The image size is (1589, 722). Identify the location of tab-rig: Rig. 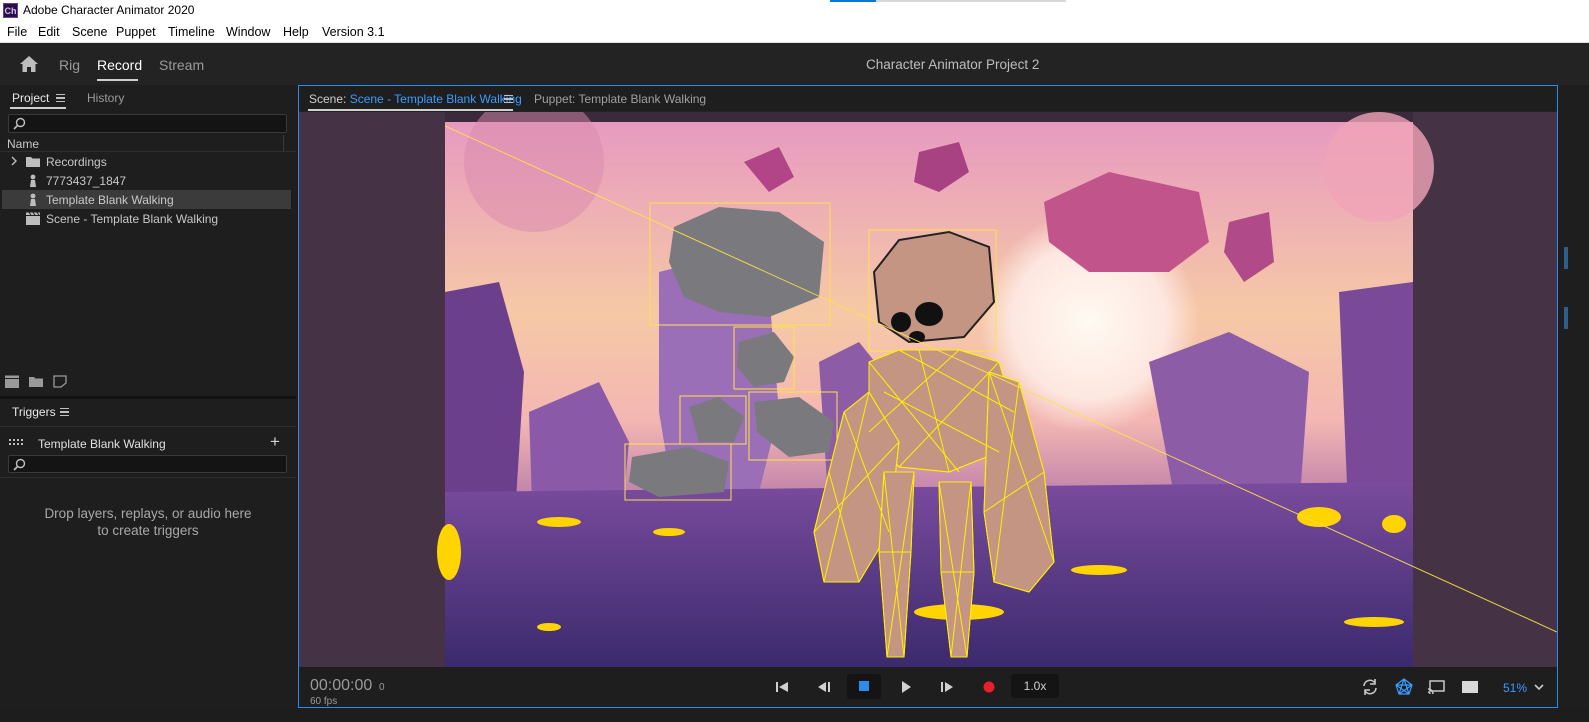
(69, 65).